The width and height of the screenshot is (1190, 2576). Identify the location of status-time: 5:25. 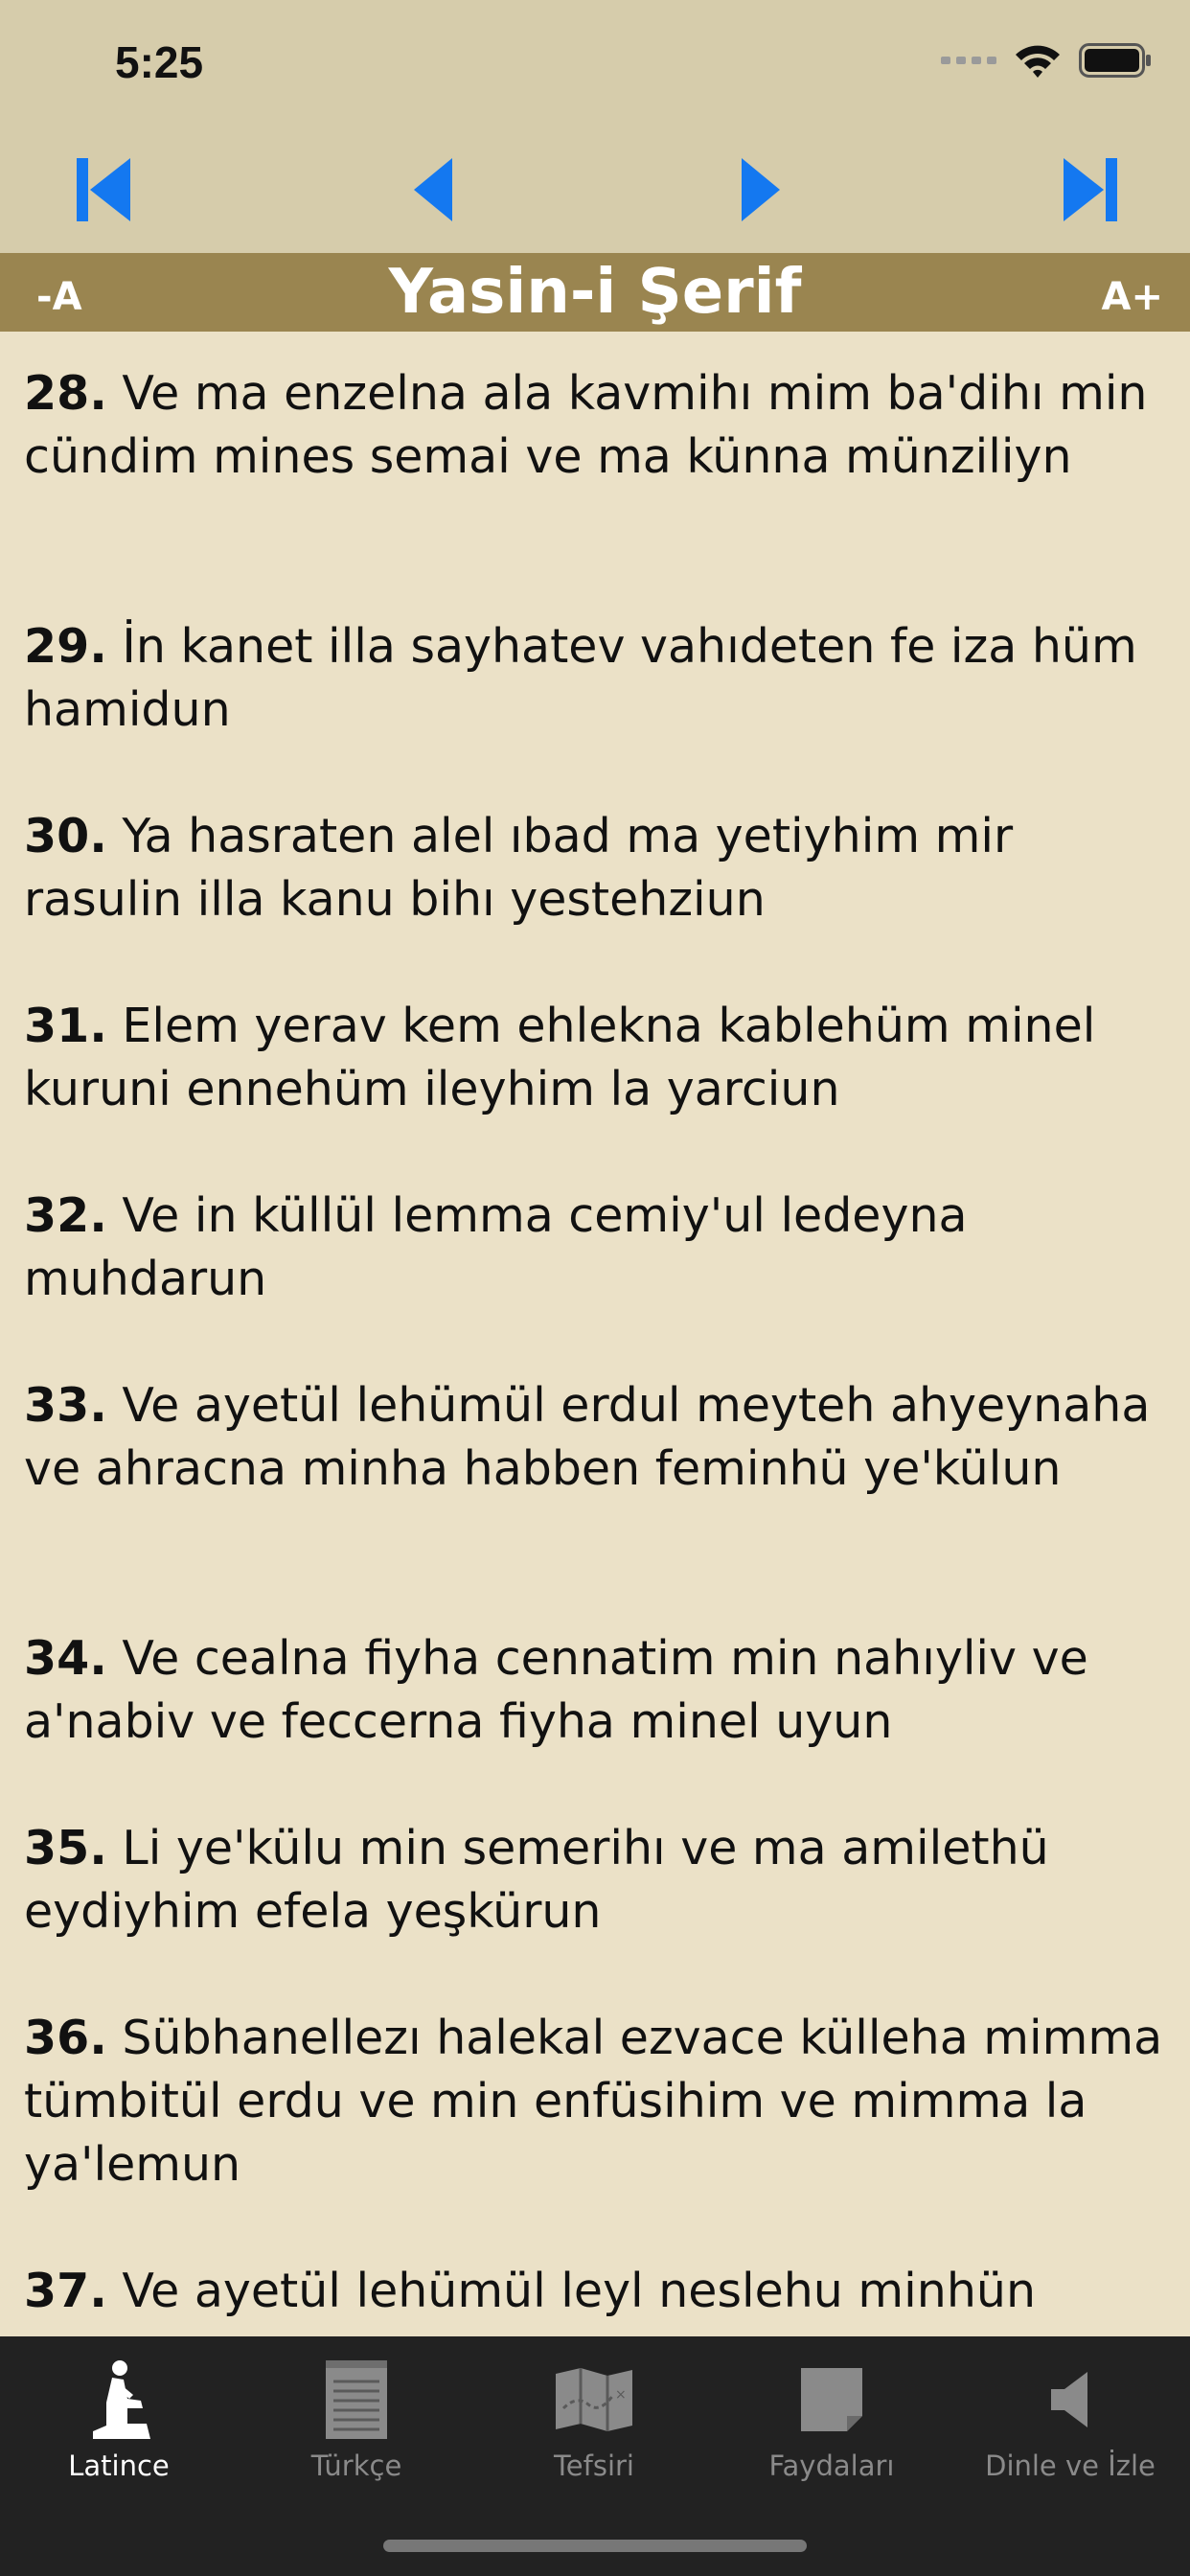
(159, 62).